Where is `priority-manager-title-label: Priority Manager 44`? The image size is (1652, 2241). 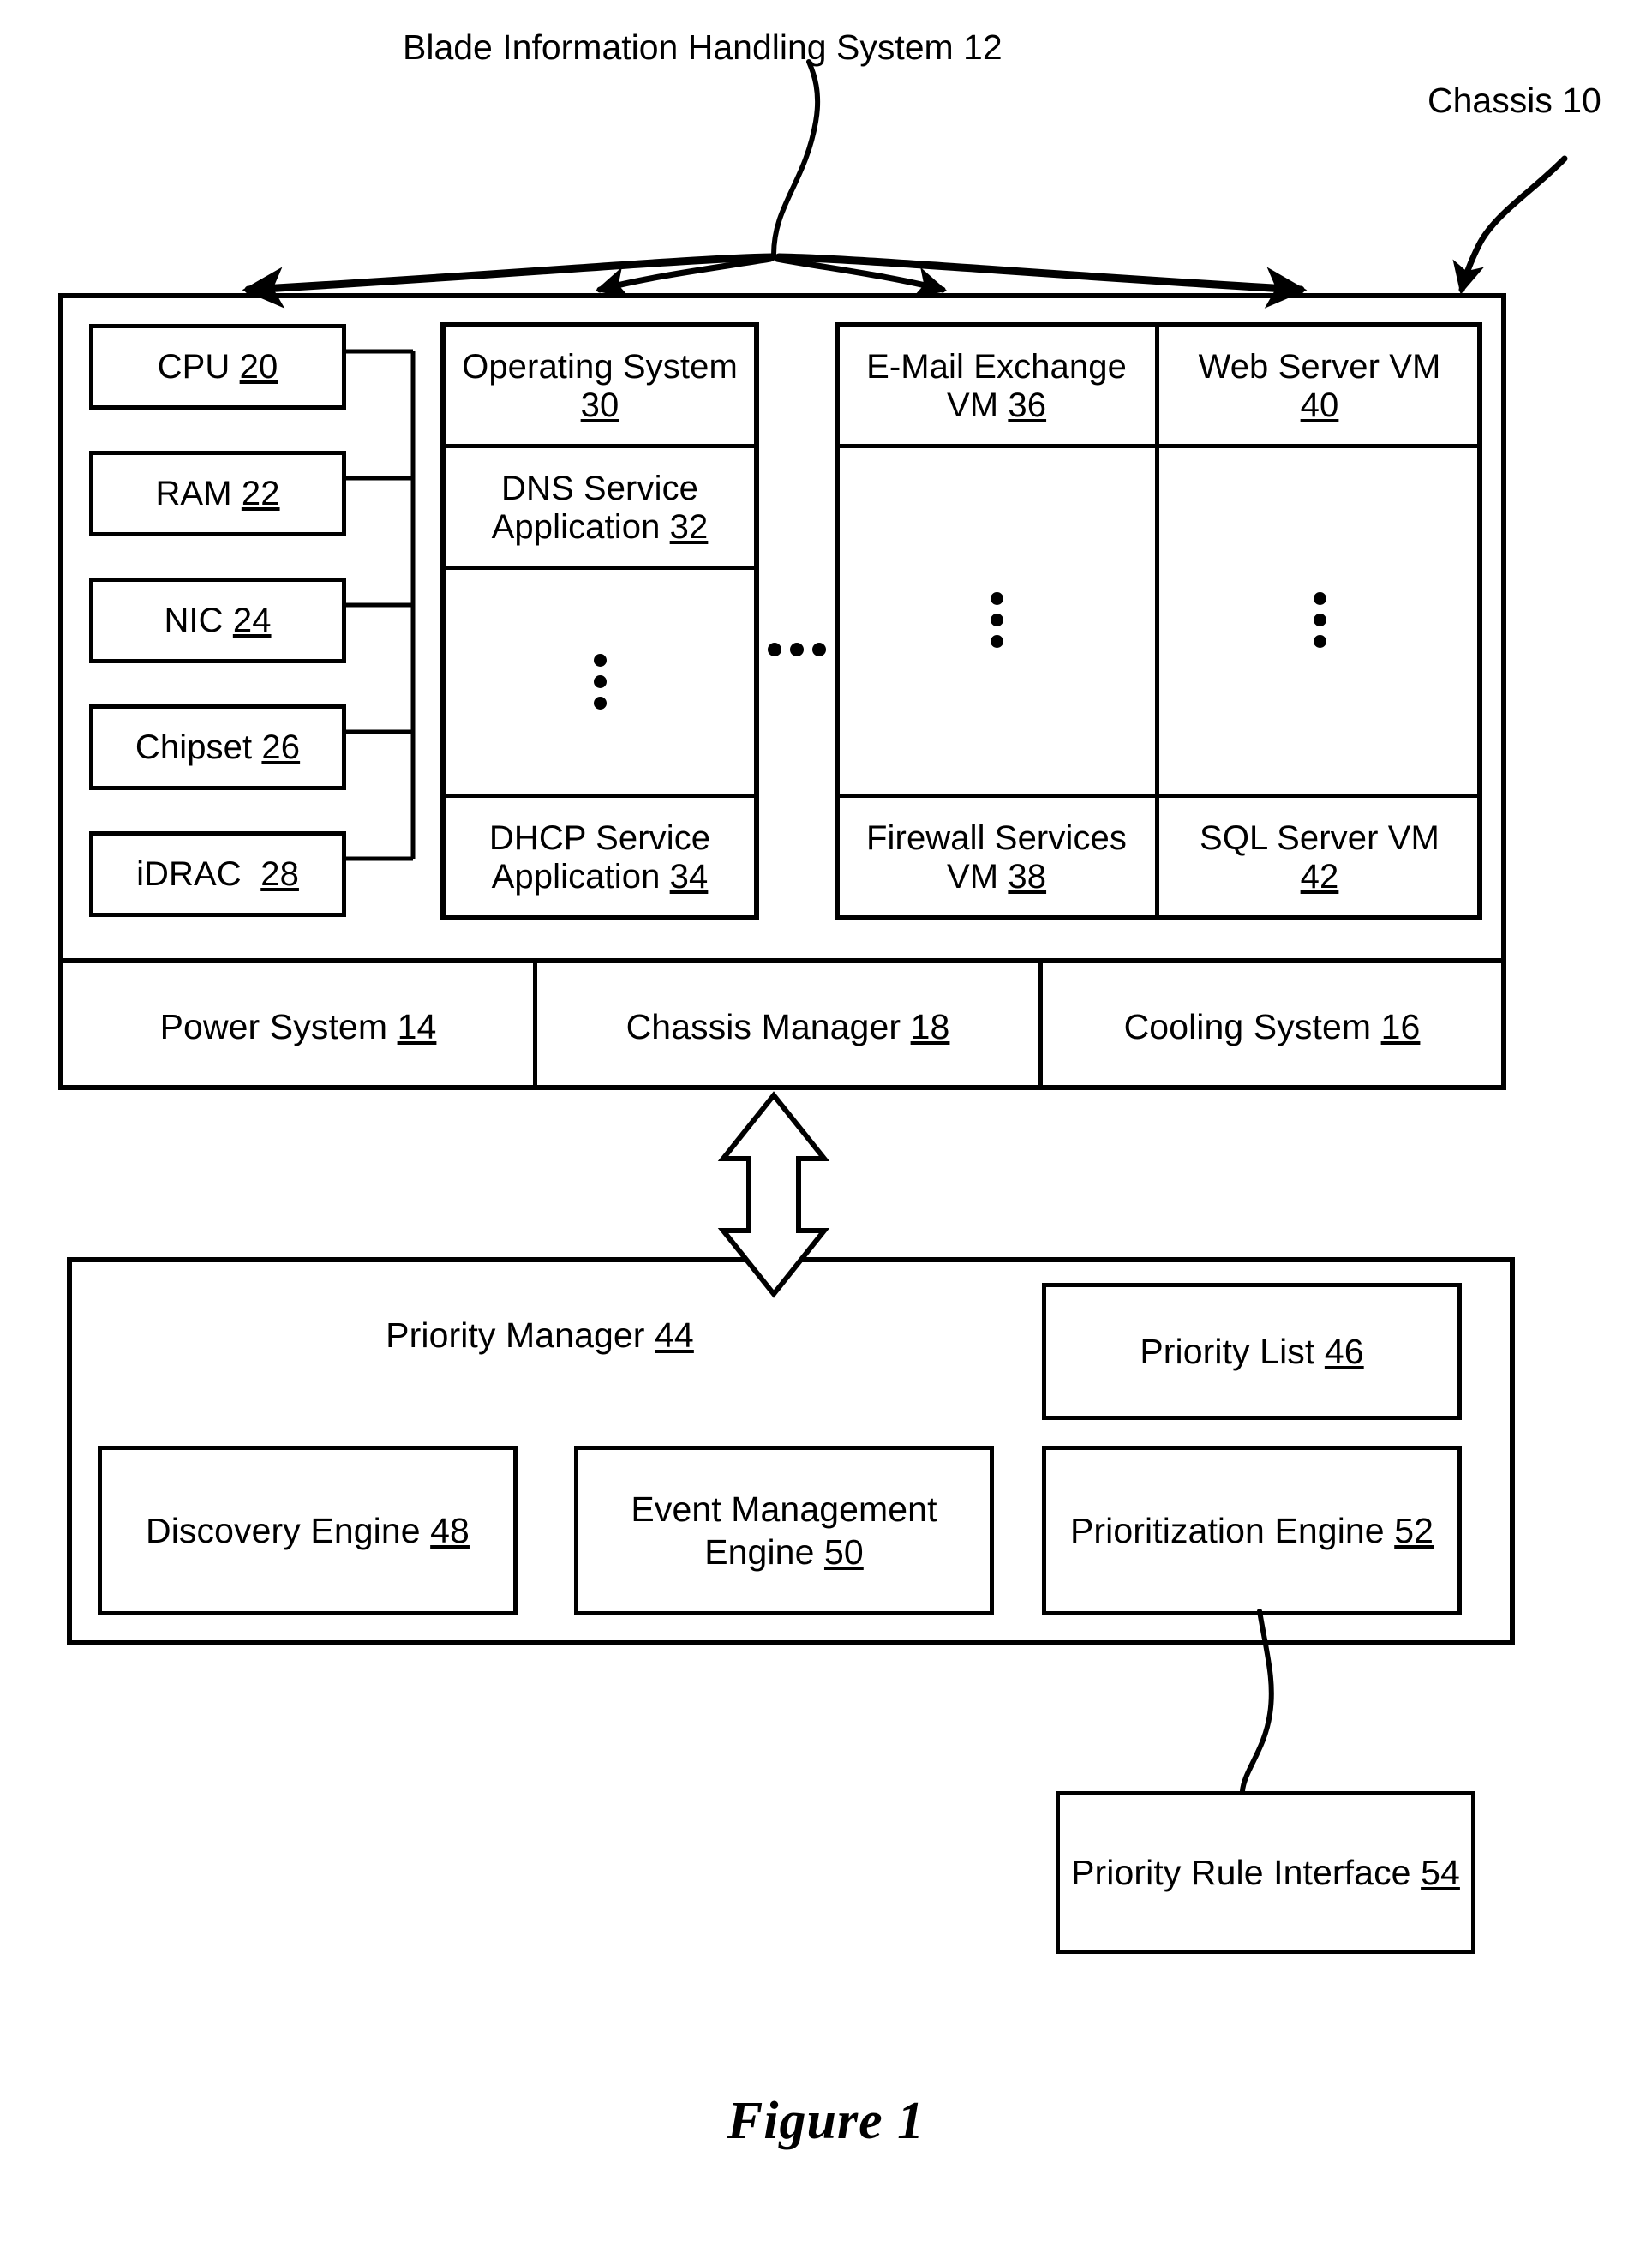 priority-manager-title-label: Priority Manager 44 is located at coordinates (540, 1335).